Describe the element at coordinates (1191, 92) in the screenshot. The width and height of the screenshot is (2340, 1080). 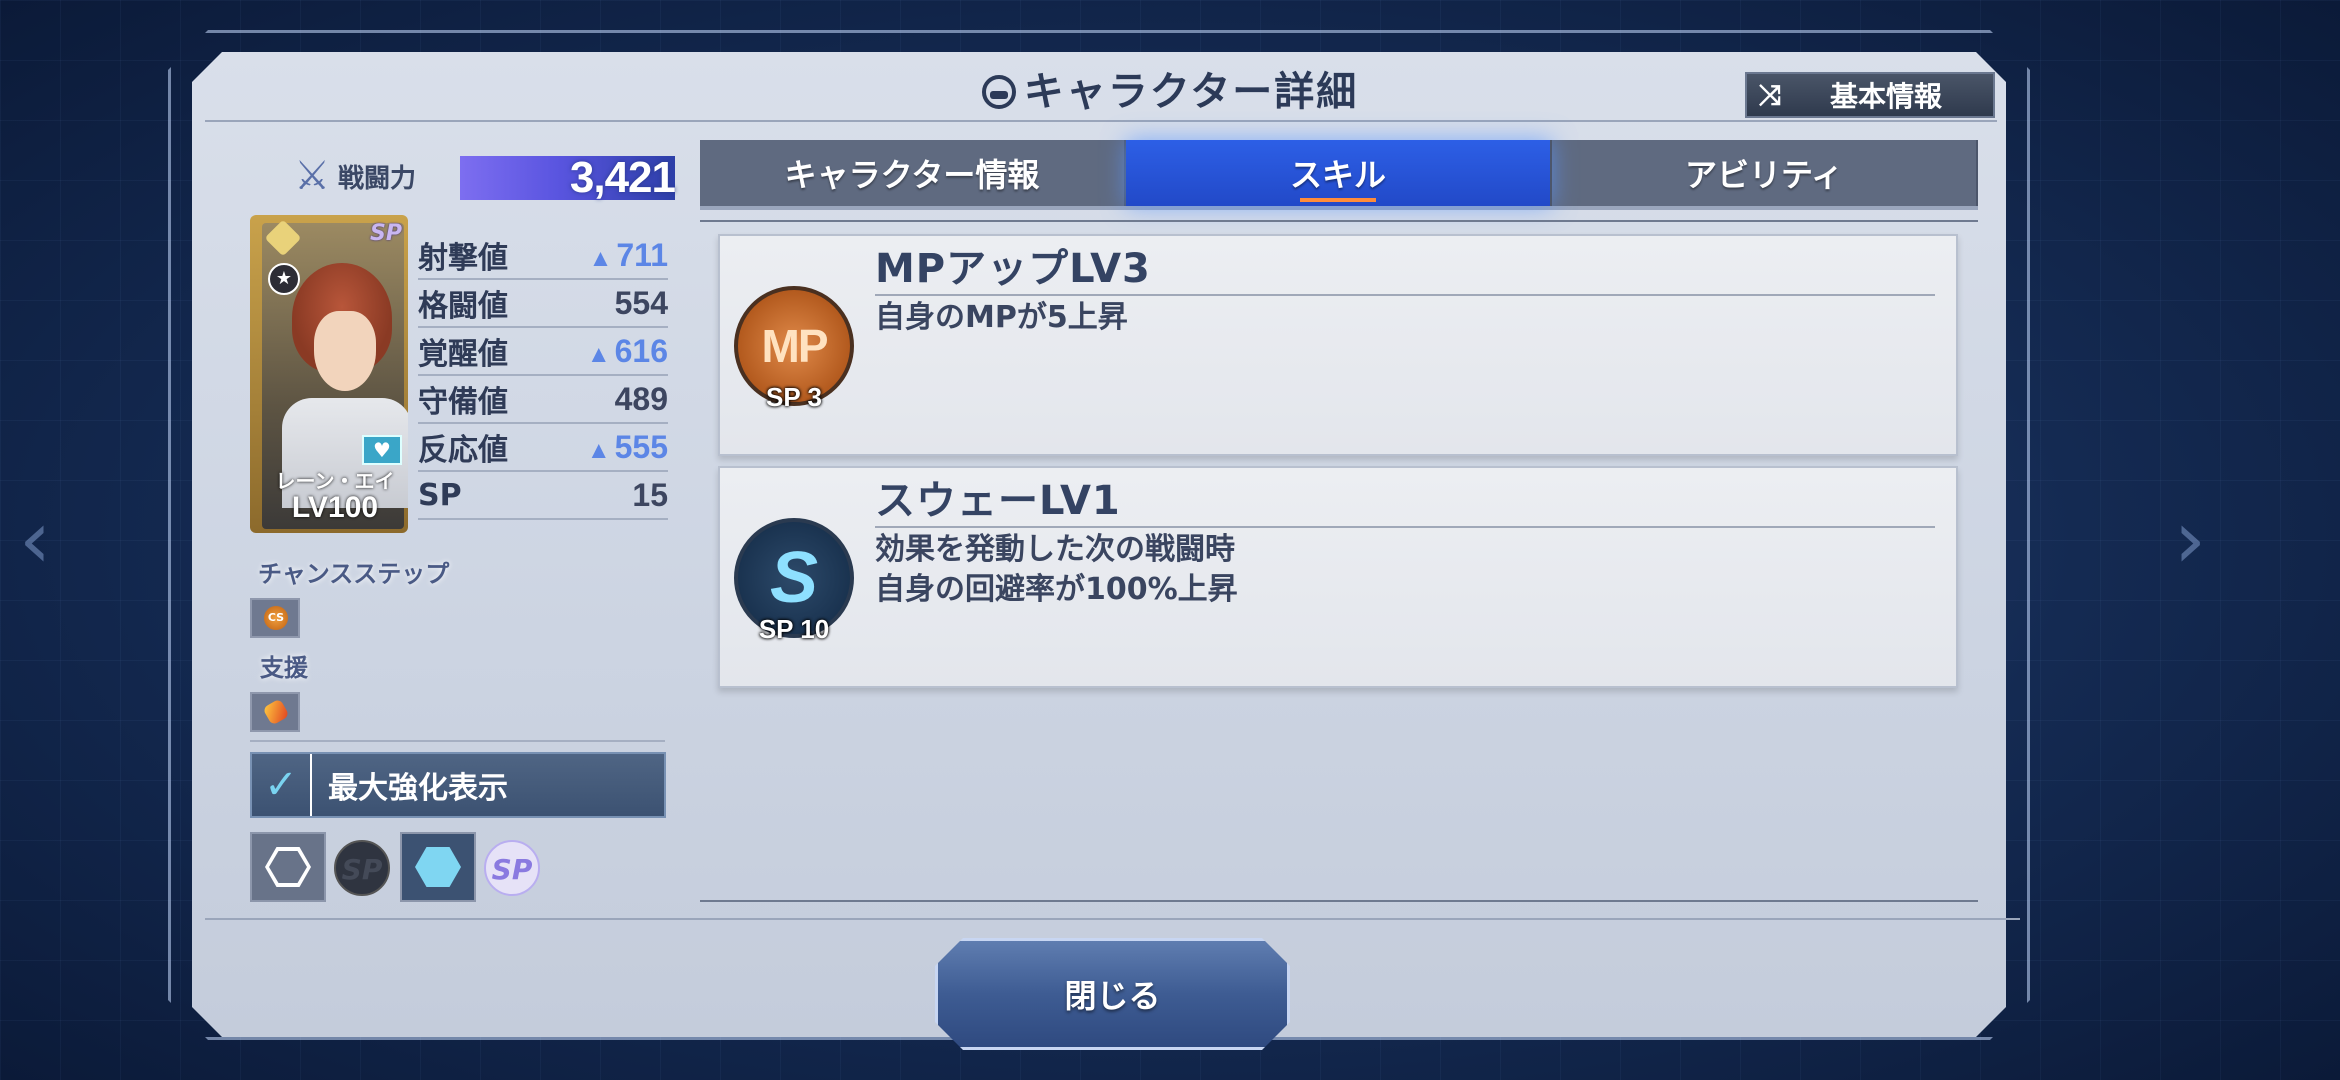
I see `page-title-text: キャラクター詳細` at that location.